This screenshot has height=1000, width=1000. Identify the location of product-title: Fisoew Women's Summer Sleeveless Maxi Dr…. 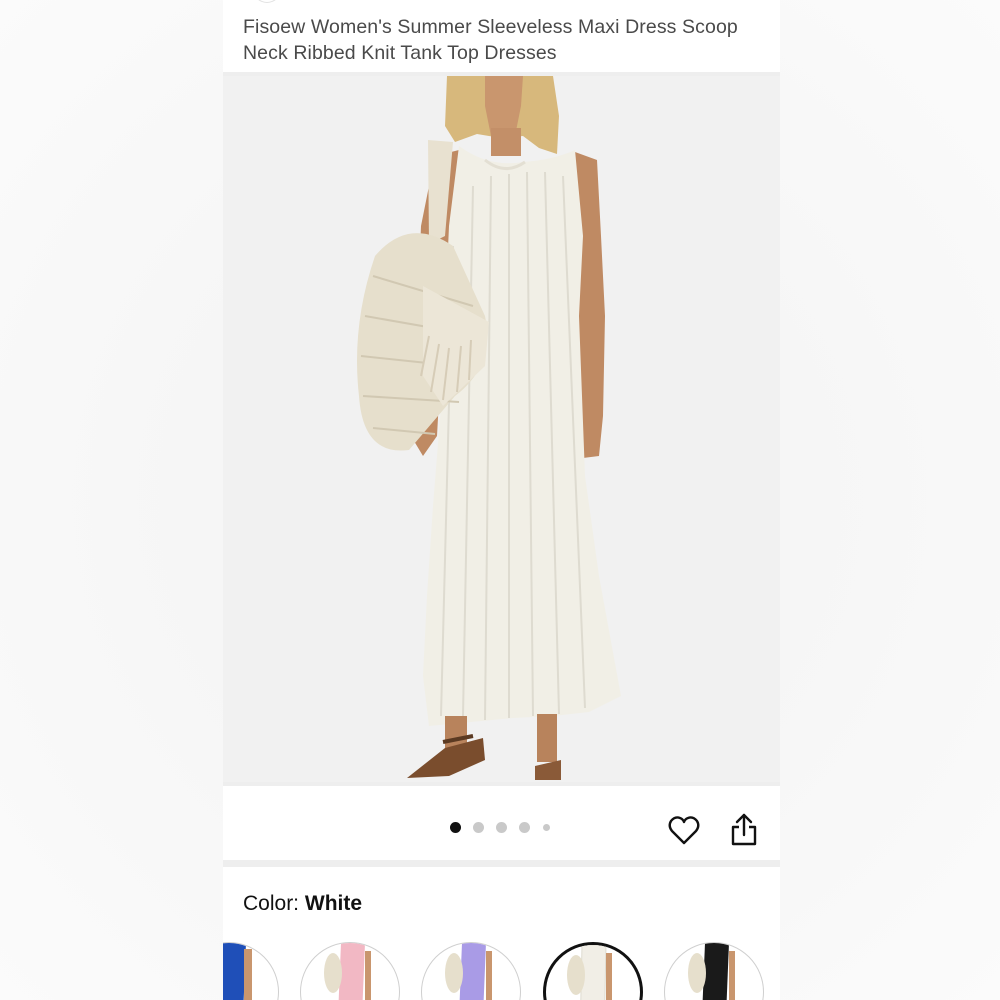
(490, 40).